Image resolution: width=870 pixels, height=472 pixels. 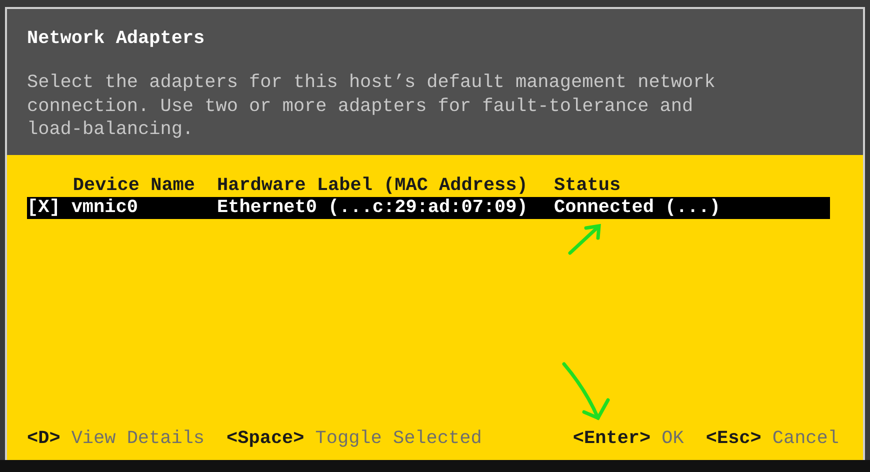 What do you see at coordinates (772, 439) in the screenshot?
I see `key-hint: <Esc> Cancel` at bounding box center [772, 439].